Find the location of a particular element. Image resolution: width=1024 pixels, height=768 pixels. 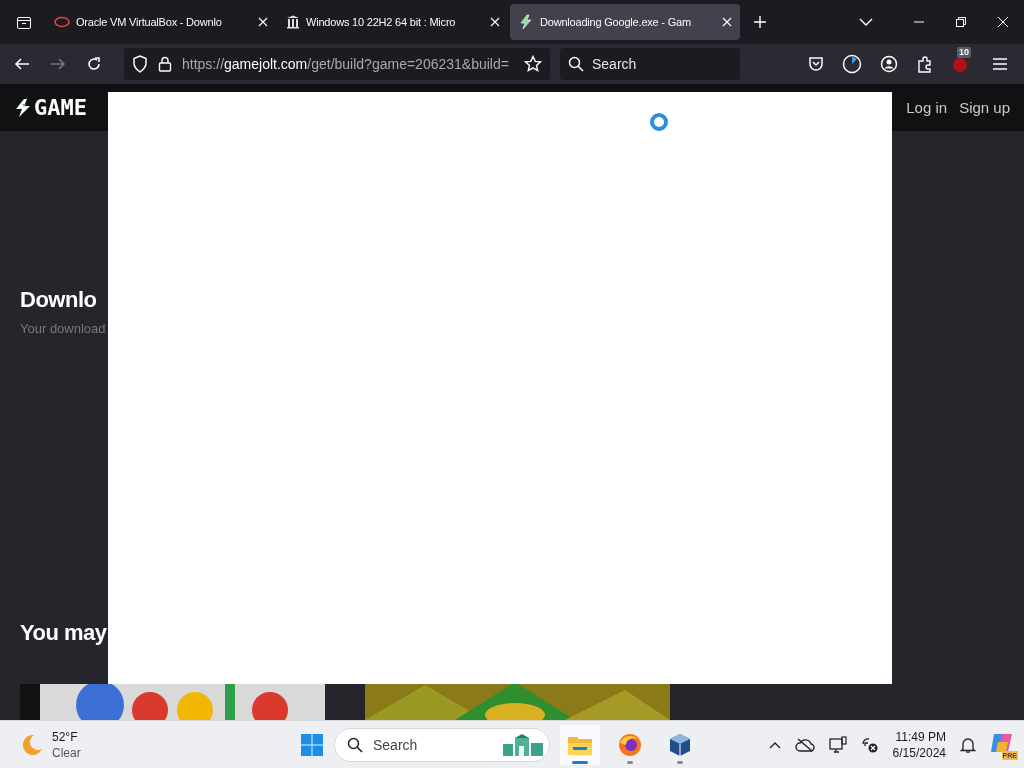

browser-tab: Windows 10 22H2 64 bit : Micro is located at coordinates (393, 22).